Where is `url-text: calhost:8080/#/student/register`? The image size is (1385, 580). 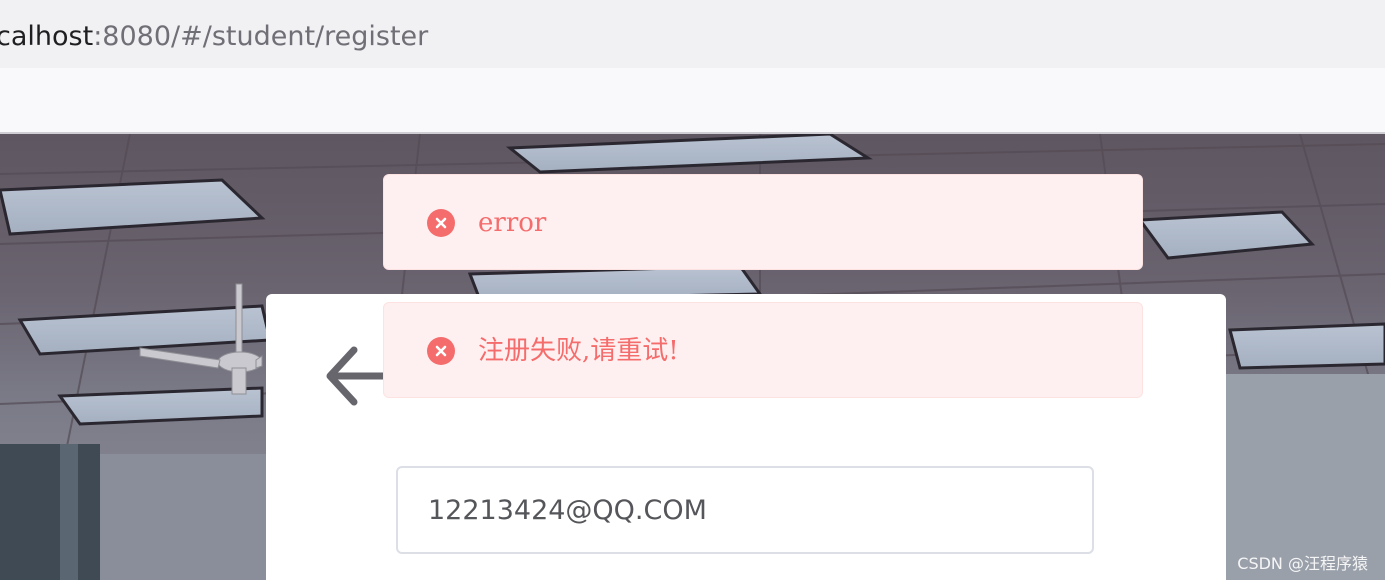 url-text: calhost:8080/#/student/register is located at coordinates (214, 37).